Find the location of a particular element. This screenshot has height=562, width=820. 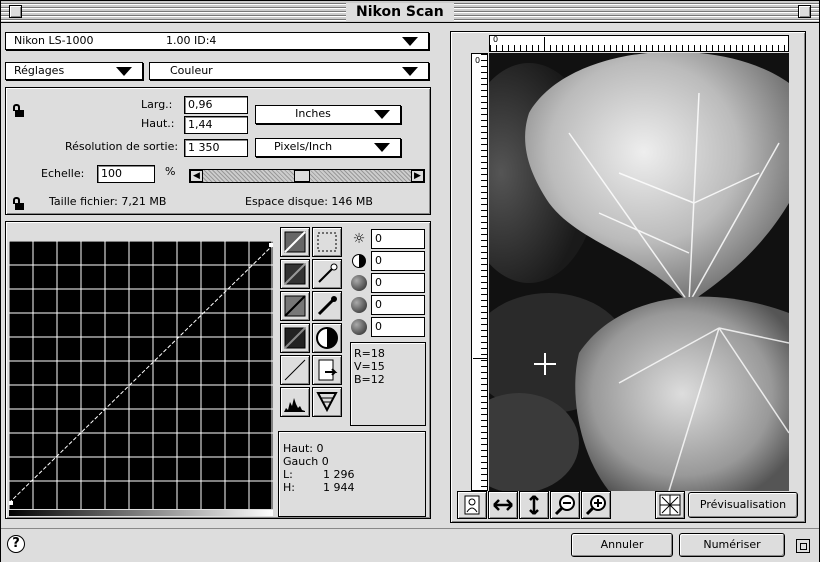

window-title: Nikon Scan is located at coordinates (400, 12).